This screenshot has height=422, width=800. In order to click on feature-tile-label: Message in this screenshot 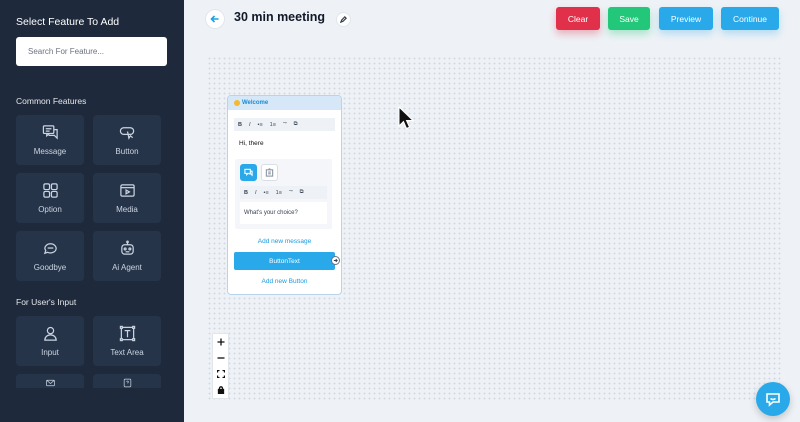, I will do `click(50, 151)`.